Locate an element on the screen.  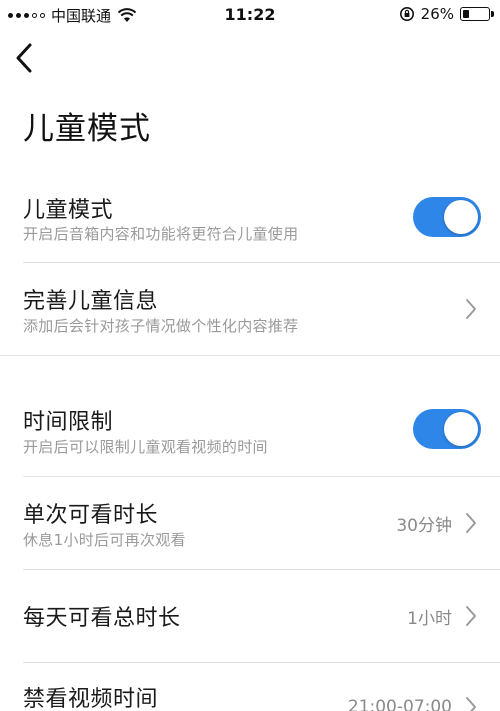
setting-row-blocked-time: 禁看视频时间 21:00-07:00 is located at coordinates (250, 687).